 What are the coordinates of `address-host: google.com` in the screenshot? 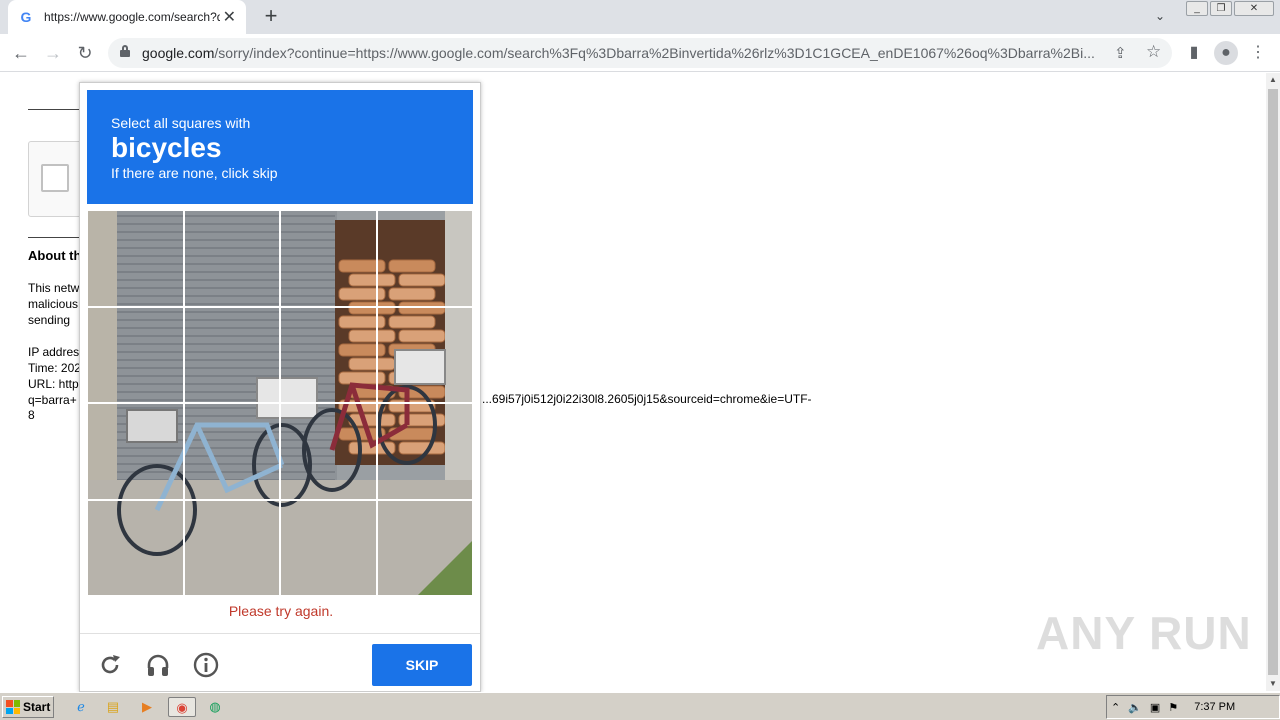 It's located at (178, 53).